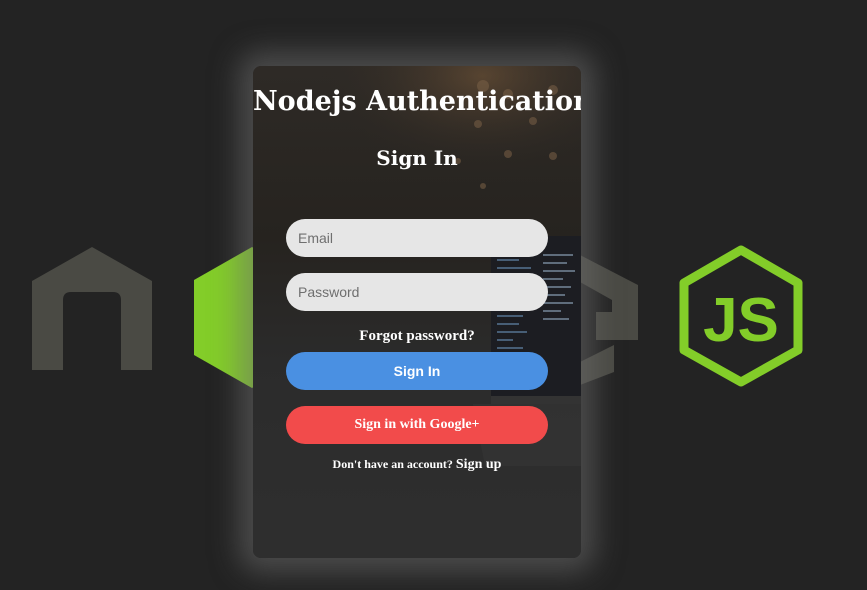 The image size is (867, 590). I want to click on app-title: Nodejs Authentication, so click(417, 101).